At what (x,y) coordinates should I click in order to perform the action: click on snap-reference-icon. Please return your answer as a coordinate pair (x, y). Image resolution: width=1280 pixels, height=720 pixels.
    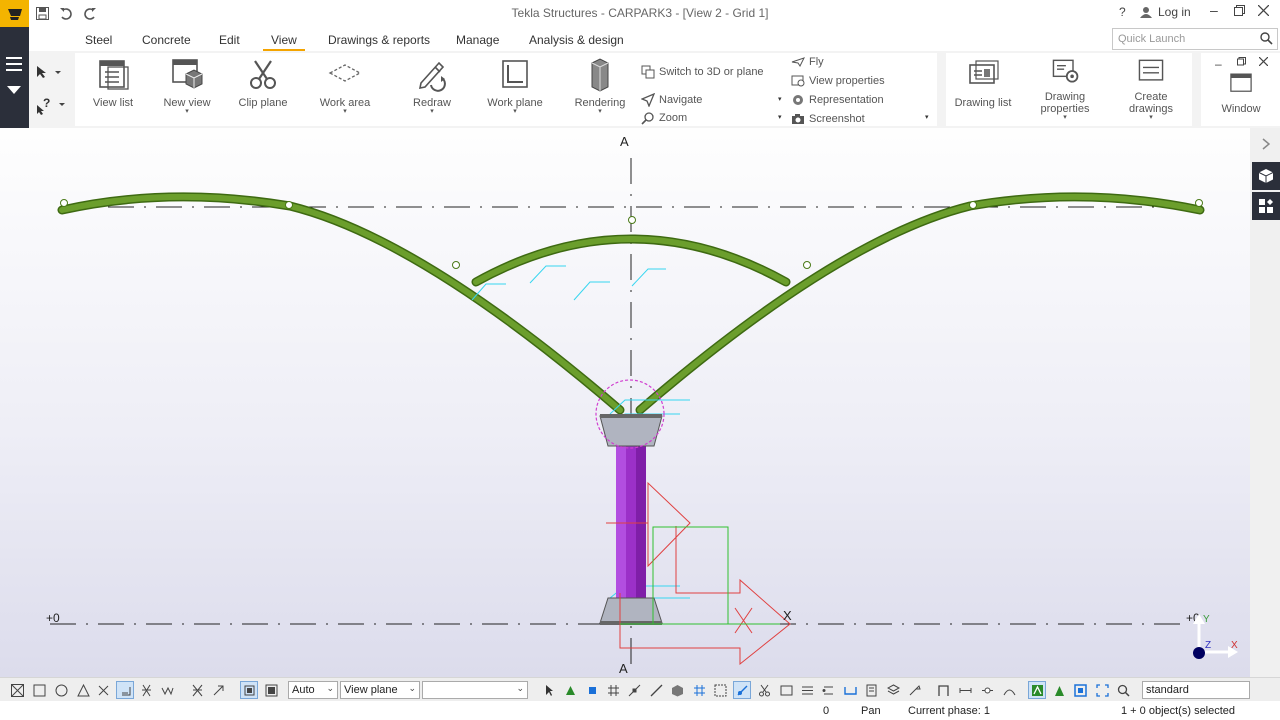
    Looking at the image, I should click on (592, 690).